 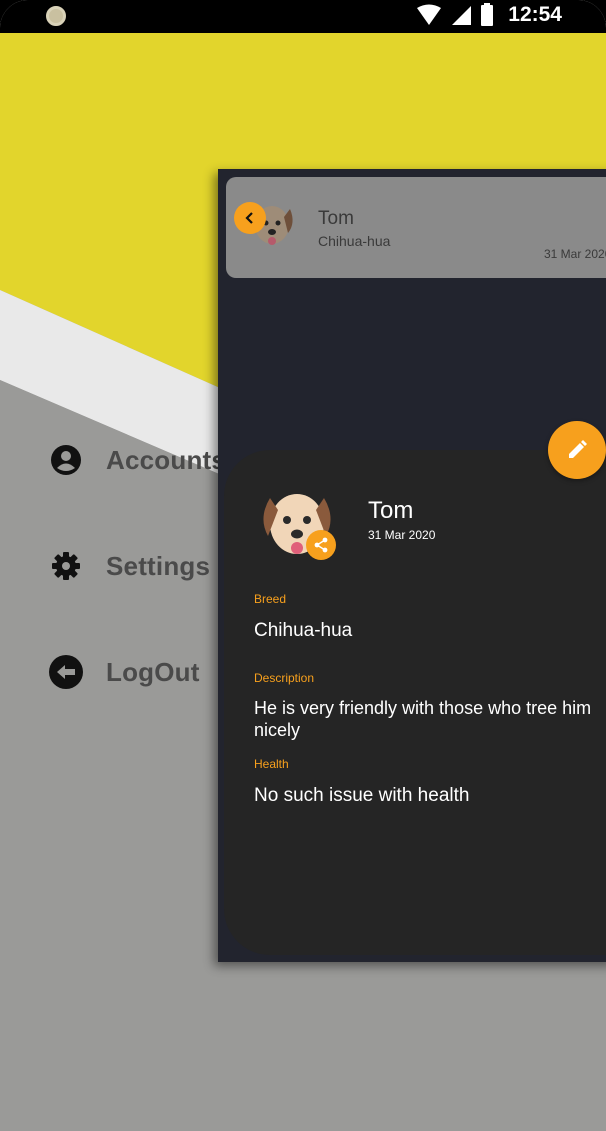 I want to click on status-icons: 12:54, so click(x=489, y=15).